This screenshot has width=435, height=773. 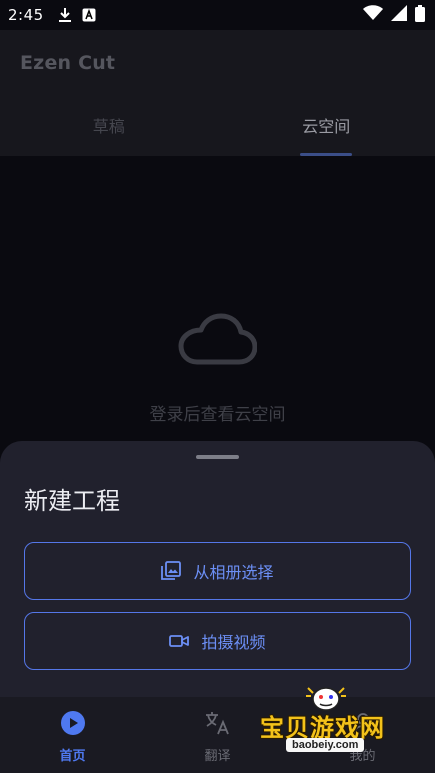 What do you see at coordinates (333, 722) in the screenshot?
I see `watermark: 宝贝游戏网 baobeiy.com` at bounding box center [333, 722].